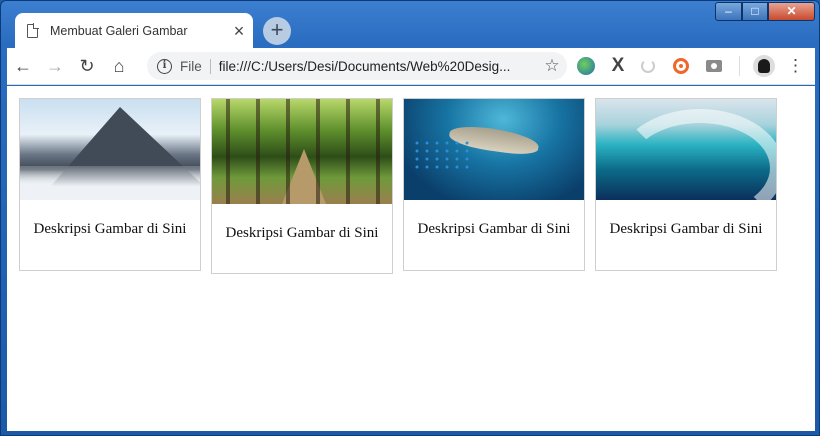 This screenshot has height=436, width=820. Describe the element at coordinates (791, 11) in the screenshot. I see `close-window-button: ✕` at that location.